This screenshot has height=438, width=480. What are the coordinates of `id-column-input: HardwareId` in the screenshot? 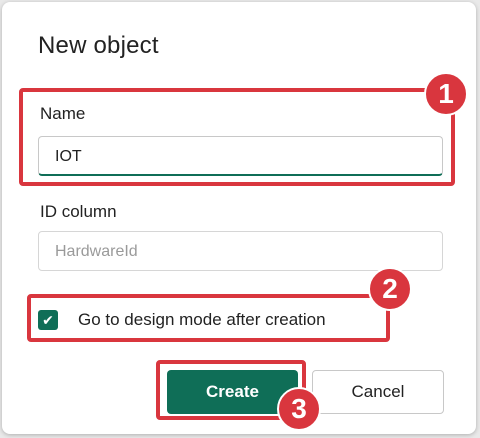 It's located at (240, 251).